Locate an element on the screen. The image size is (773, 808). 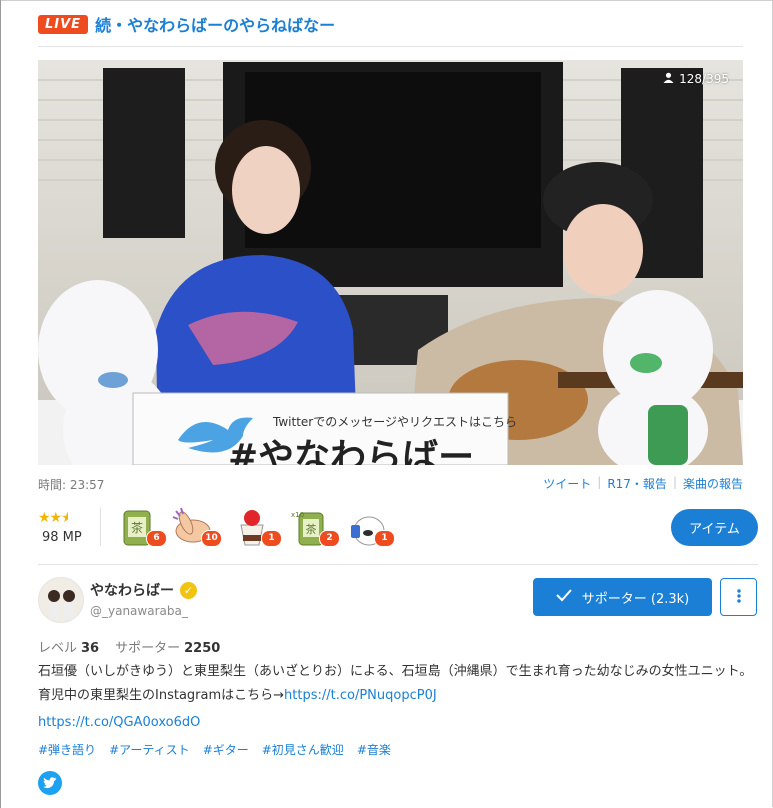
board-hashtag: #やなわらばー is located at coordinates (351, 451).